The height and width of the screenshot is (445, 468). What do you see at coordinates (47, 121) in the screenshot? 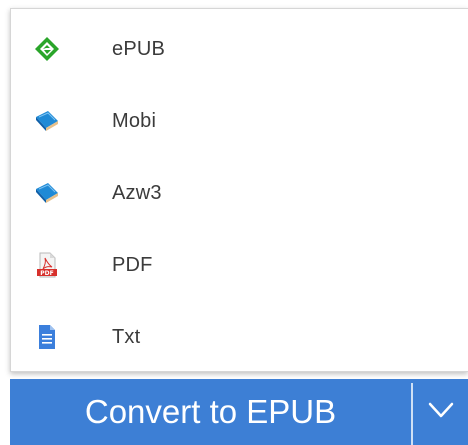
I see `mobi-book-icon` at bounding box center [47, 121].